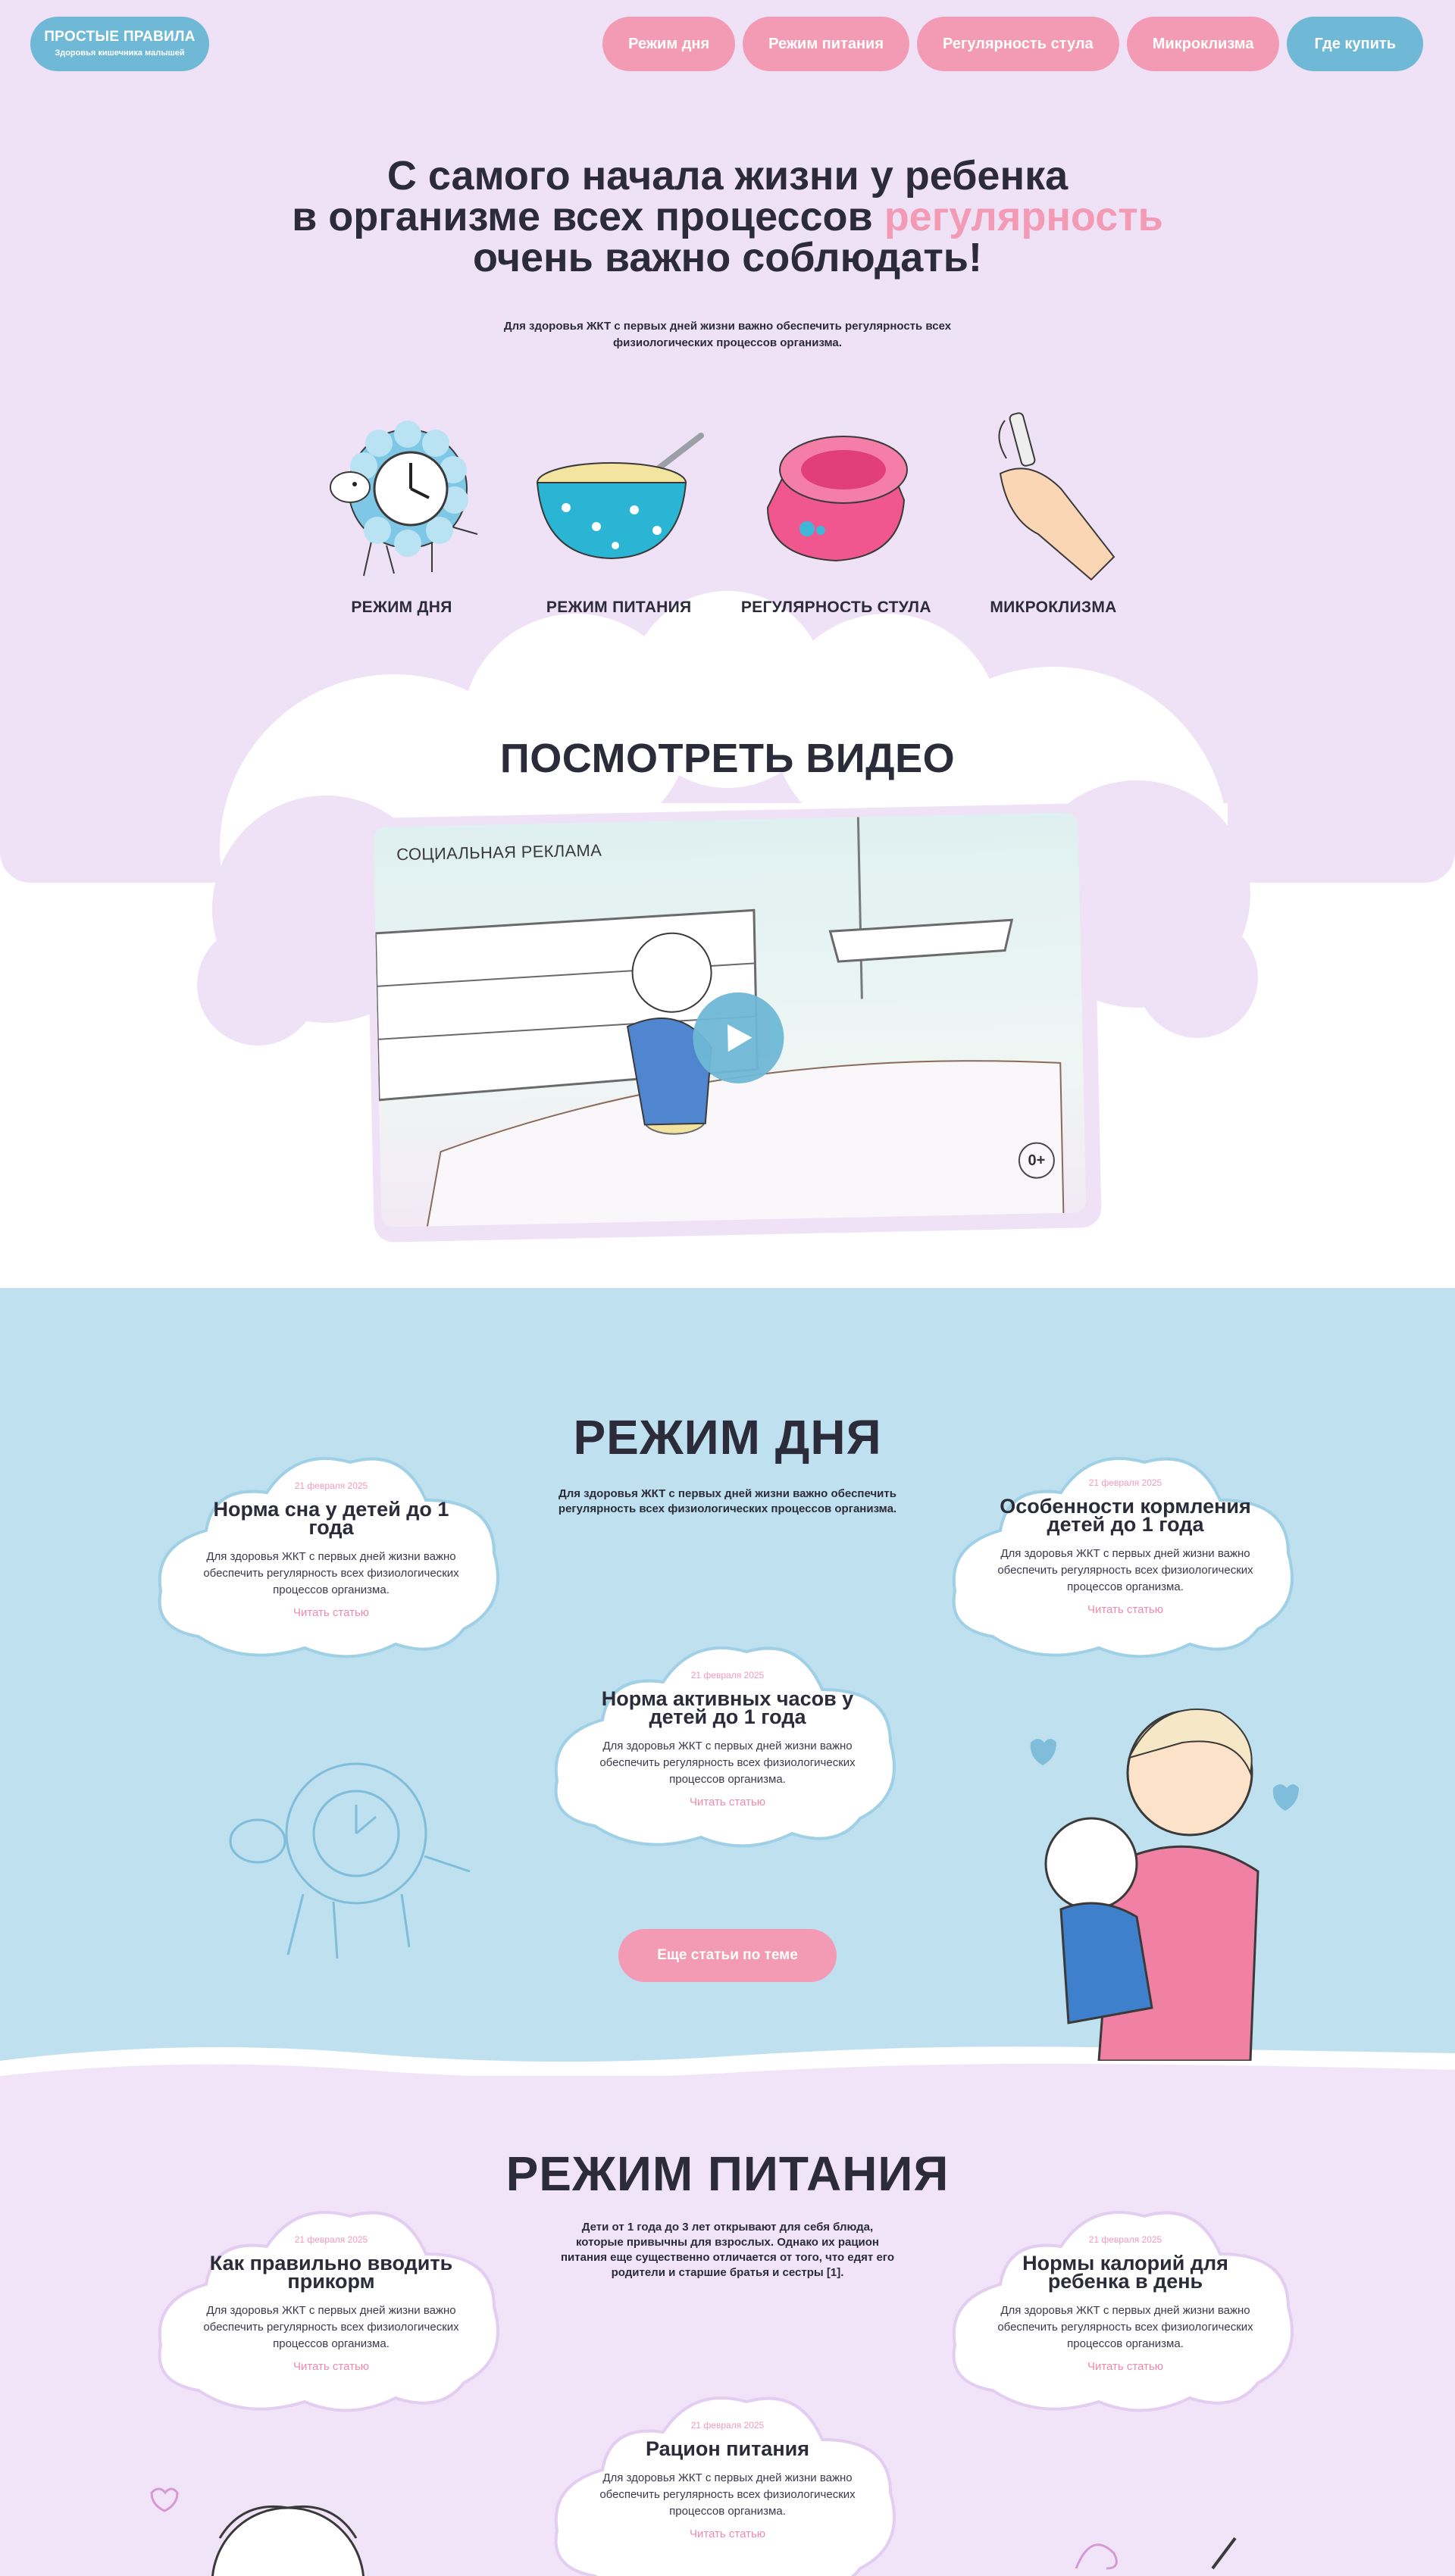 This screenshot has width=1455, height=2576. What do you see at coordinates (1164, 1884) in the screenshot?
I see `mother-child-illustration` at bounding box center [1164, 1884].